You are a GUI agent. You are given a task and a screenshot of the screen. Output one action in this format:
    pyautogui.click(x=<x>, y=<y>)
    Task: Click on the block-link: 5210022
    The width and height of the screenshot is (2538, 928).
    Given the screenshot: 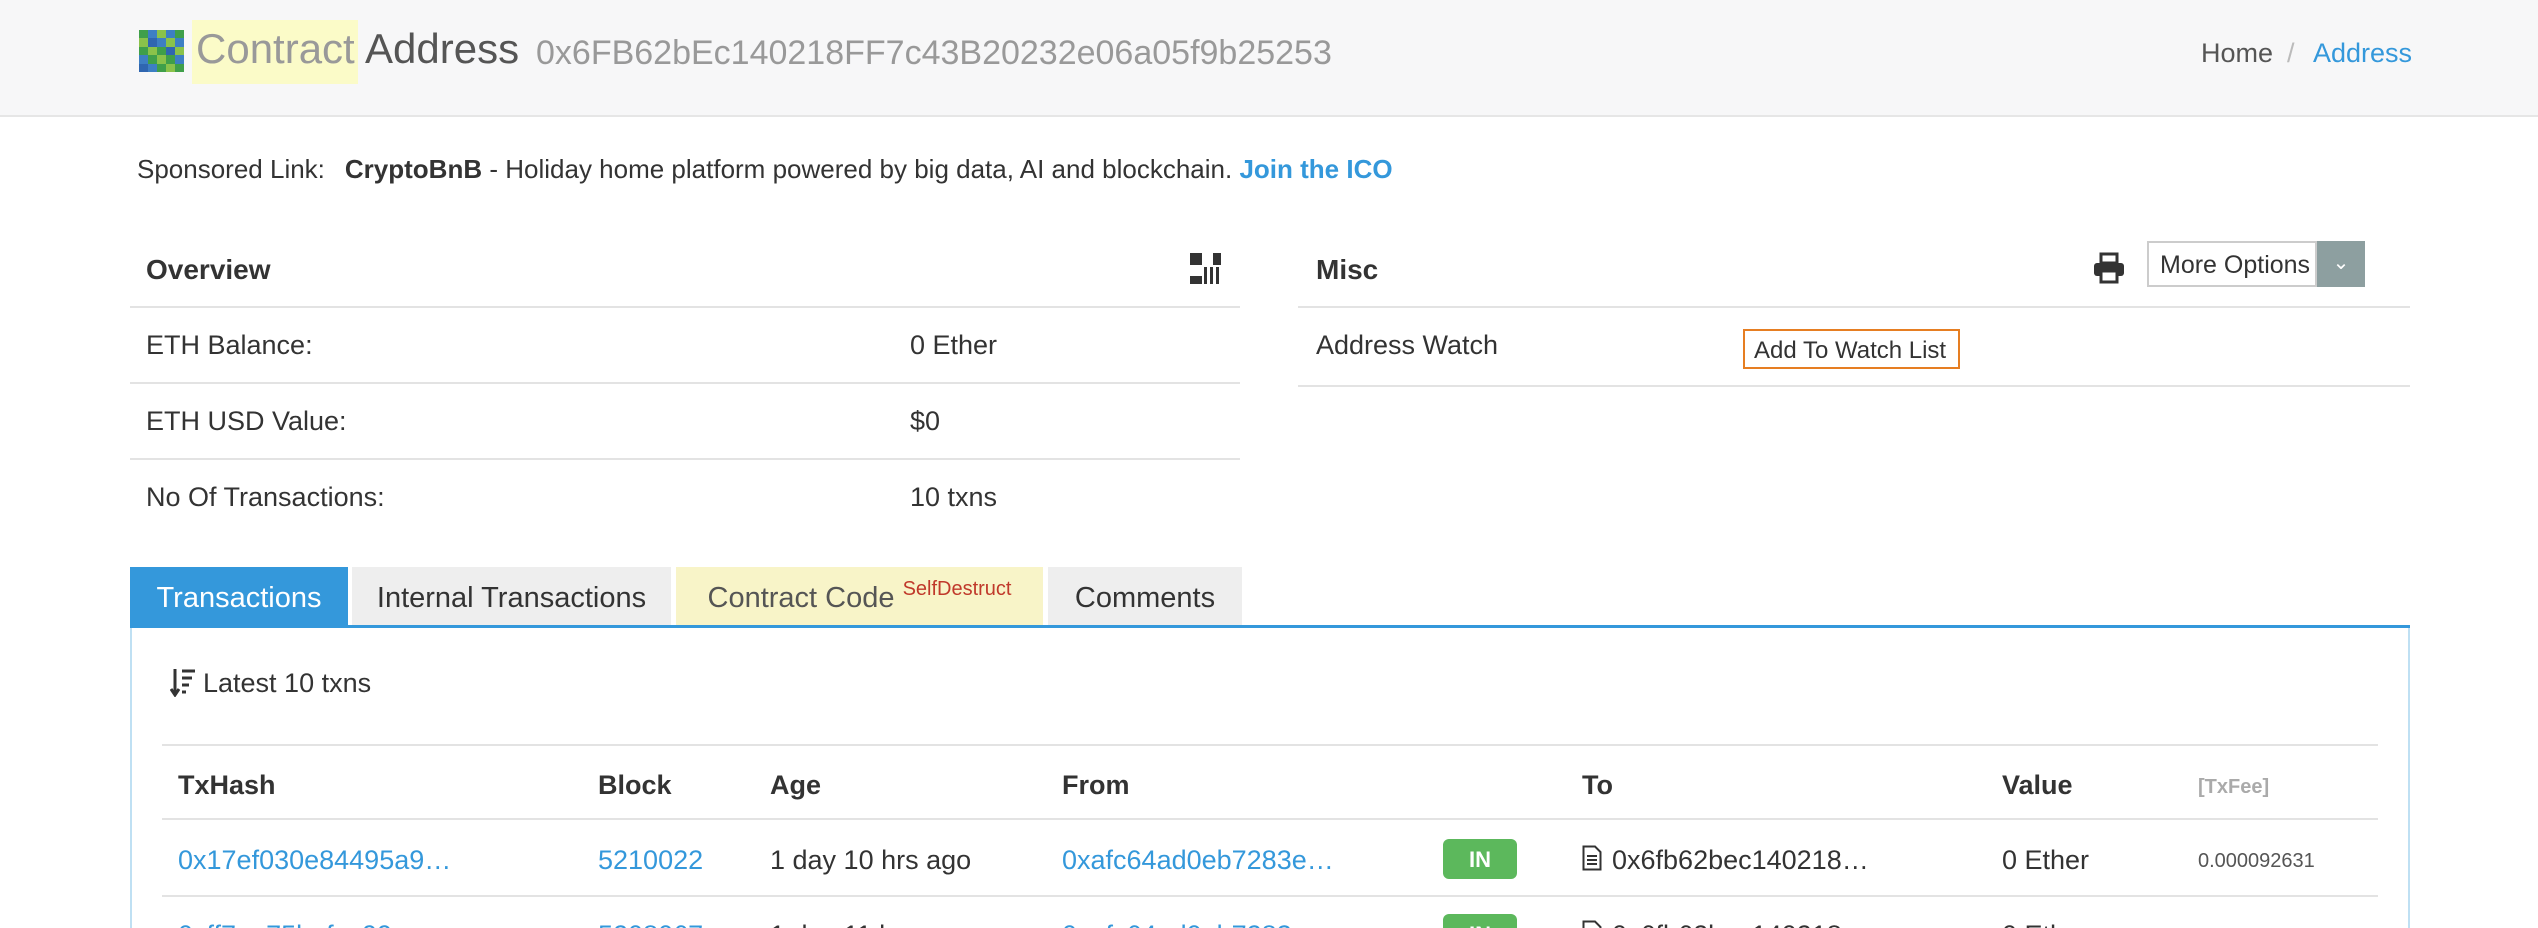 What is the action you would take?
    pyautogui.click(x=650, y=860)
    